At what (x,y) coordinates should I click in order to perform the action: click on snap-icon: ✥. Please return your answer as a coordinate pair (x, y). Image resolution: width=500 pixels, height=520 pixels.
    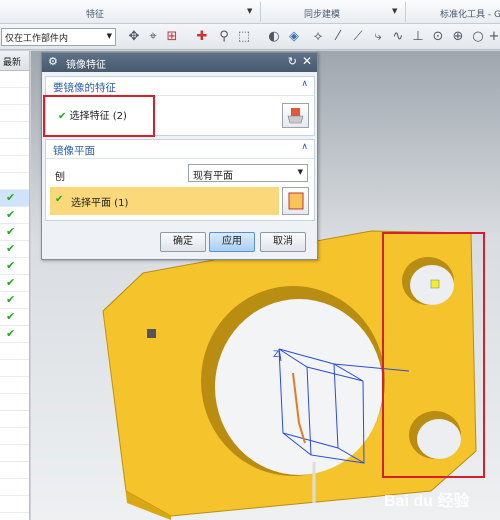
    Looking at the image, I should click on (134, 37).